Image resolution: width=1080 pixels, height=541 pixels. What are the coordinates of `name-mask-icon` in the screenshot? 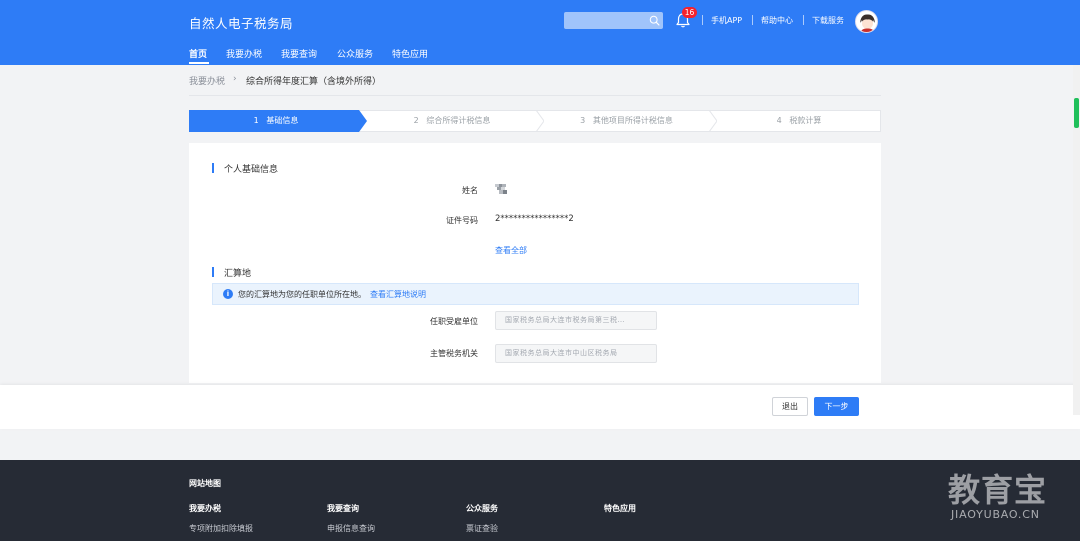 It's located at (501, 189).